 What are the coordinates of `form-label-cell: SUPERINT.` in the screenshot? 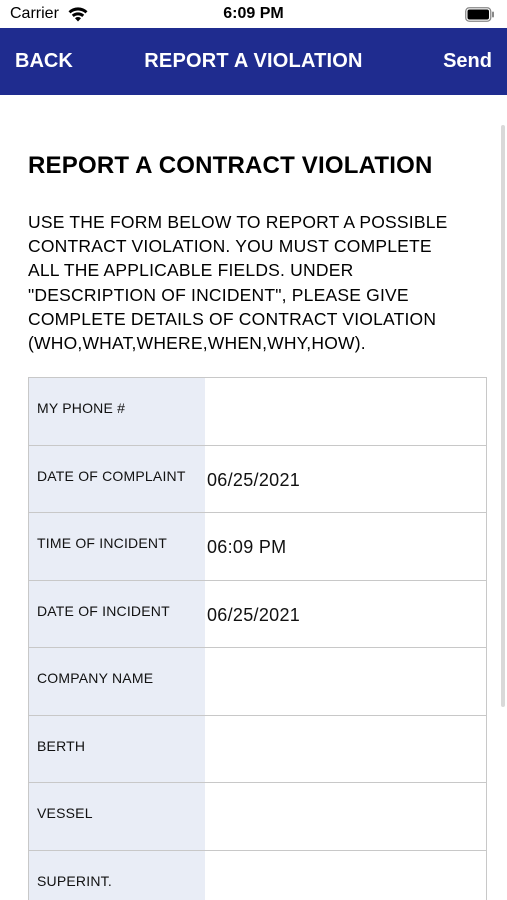 It's located at (117, 875).